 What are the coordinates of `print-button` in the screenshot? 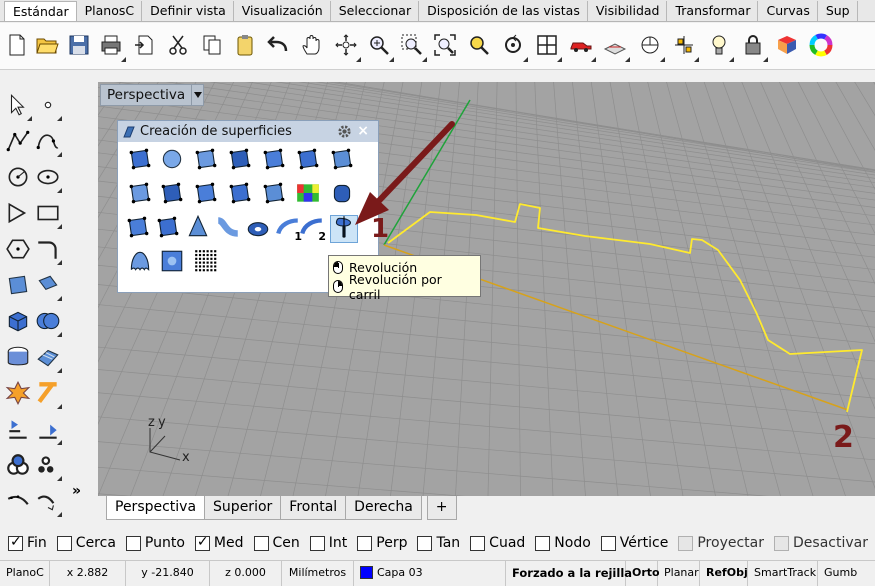 It's located at (112, 48).